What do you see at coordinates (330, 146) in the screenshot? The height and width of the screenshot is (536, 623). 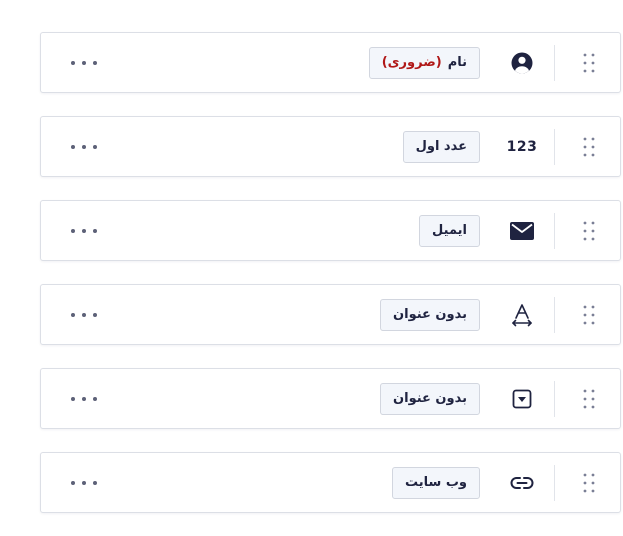 I see `field-row-number: 123 عدد اول` at bounding box center [330, 146].